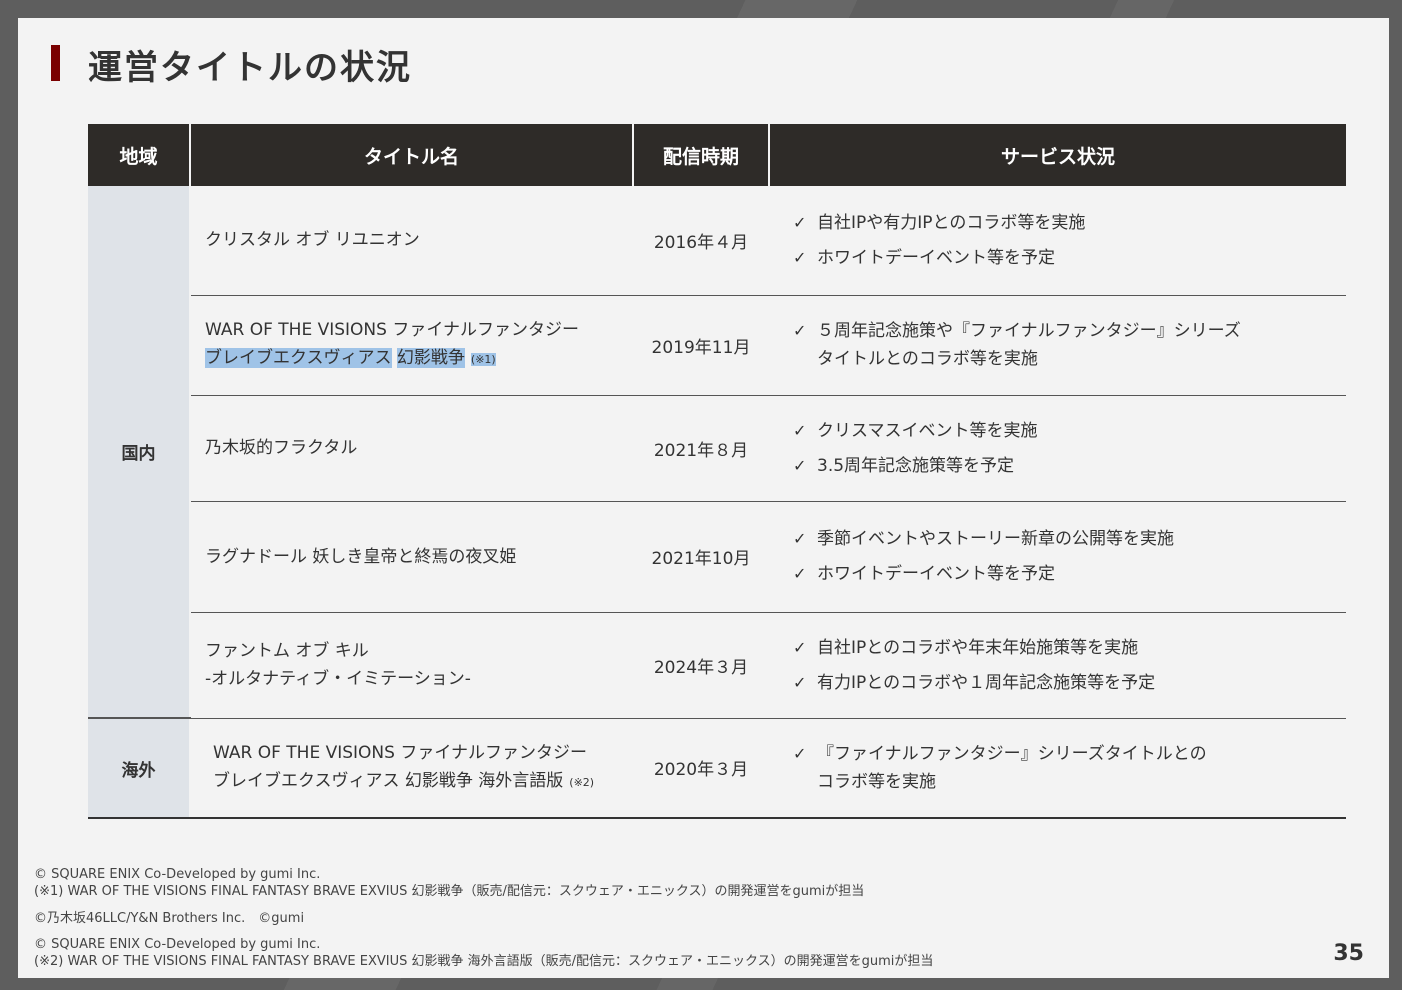 This screenshot has height=990, width=1402. I want to click on title-cell: ラグナドール 妖しき皇帝と終焉の夜叉姫, so click(411, 557).